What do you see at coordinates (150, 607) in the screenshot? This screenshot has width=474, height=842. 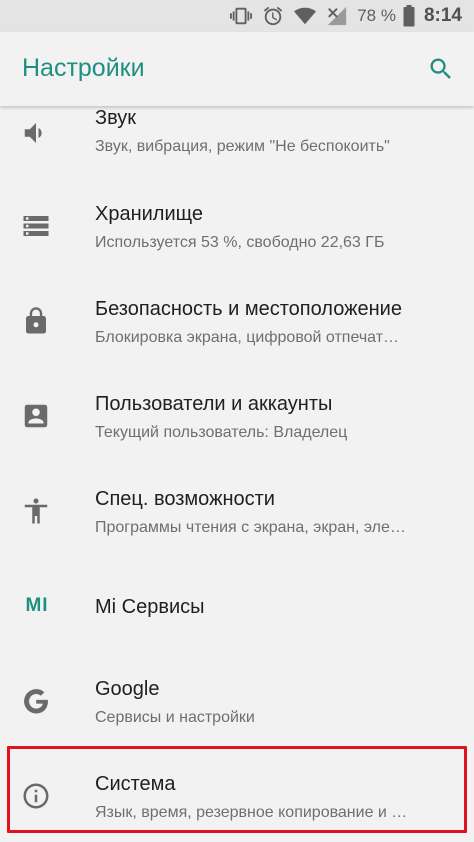 I see `settings-item-title: Mi Сервисы` at bounding box center [150, 607].